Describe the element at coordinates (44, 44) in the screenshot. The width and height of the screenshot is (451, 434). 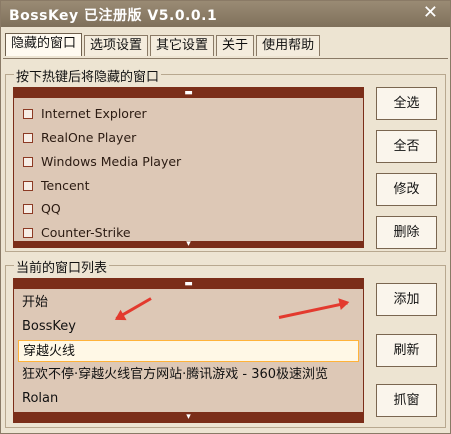
I see `tab-hidden-windows: 隐藏的窗口` at that location.